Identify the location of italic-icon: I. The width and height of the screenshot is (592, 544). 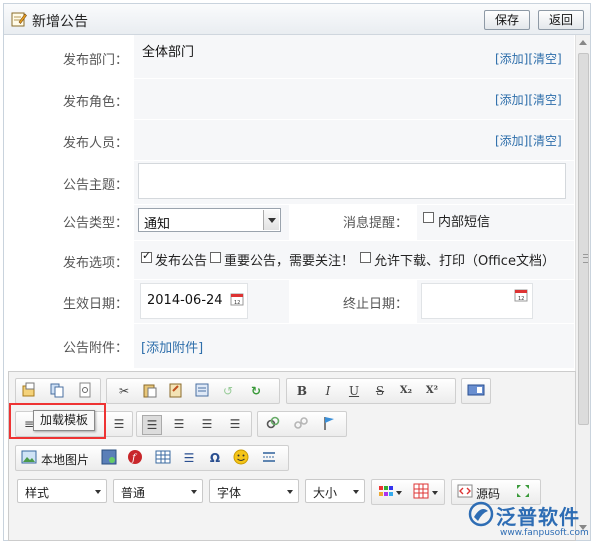
(328, 391).